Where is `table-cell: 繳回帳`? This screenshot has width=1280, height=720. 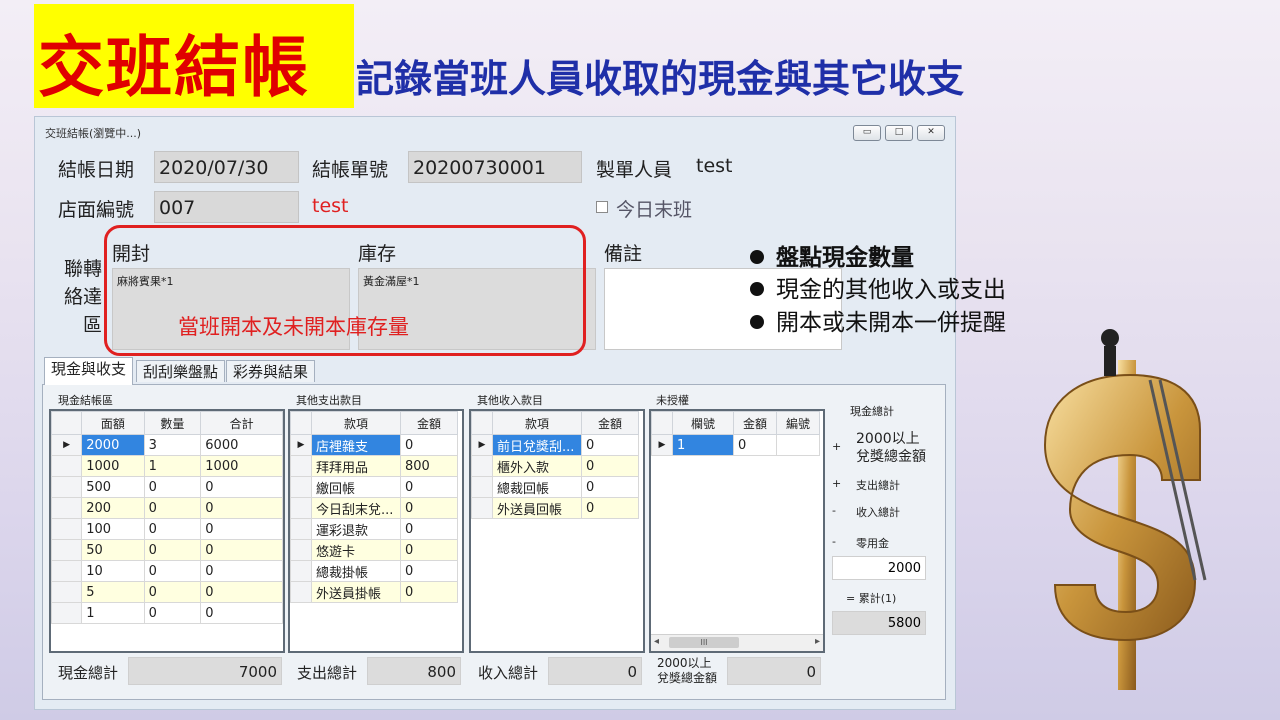 table-cell: 繳回帳 is located at coordinates (356, 487).